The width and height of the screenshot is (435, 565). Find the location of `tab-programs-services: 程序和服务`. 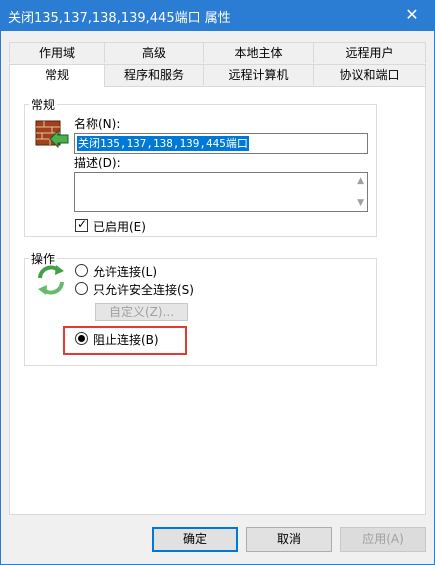

tab-programs-services: 程序和服务 is located at coordinates (154, 74).